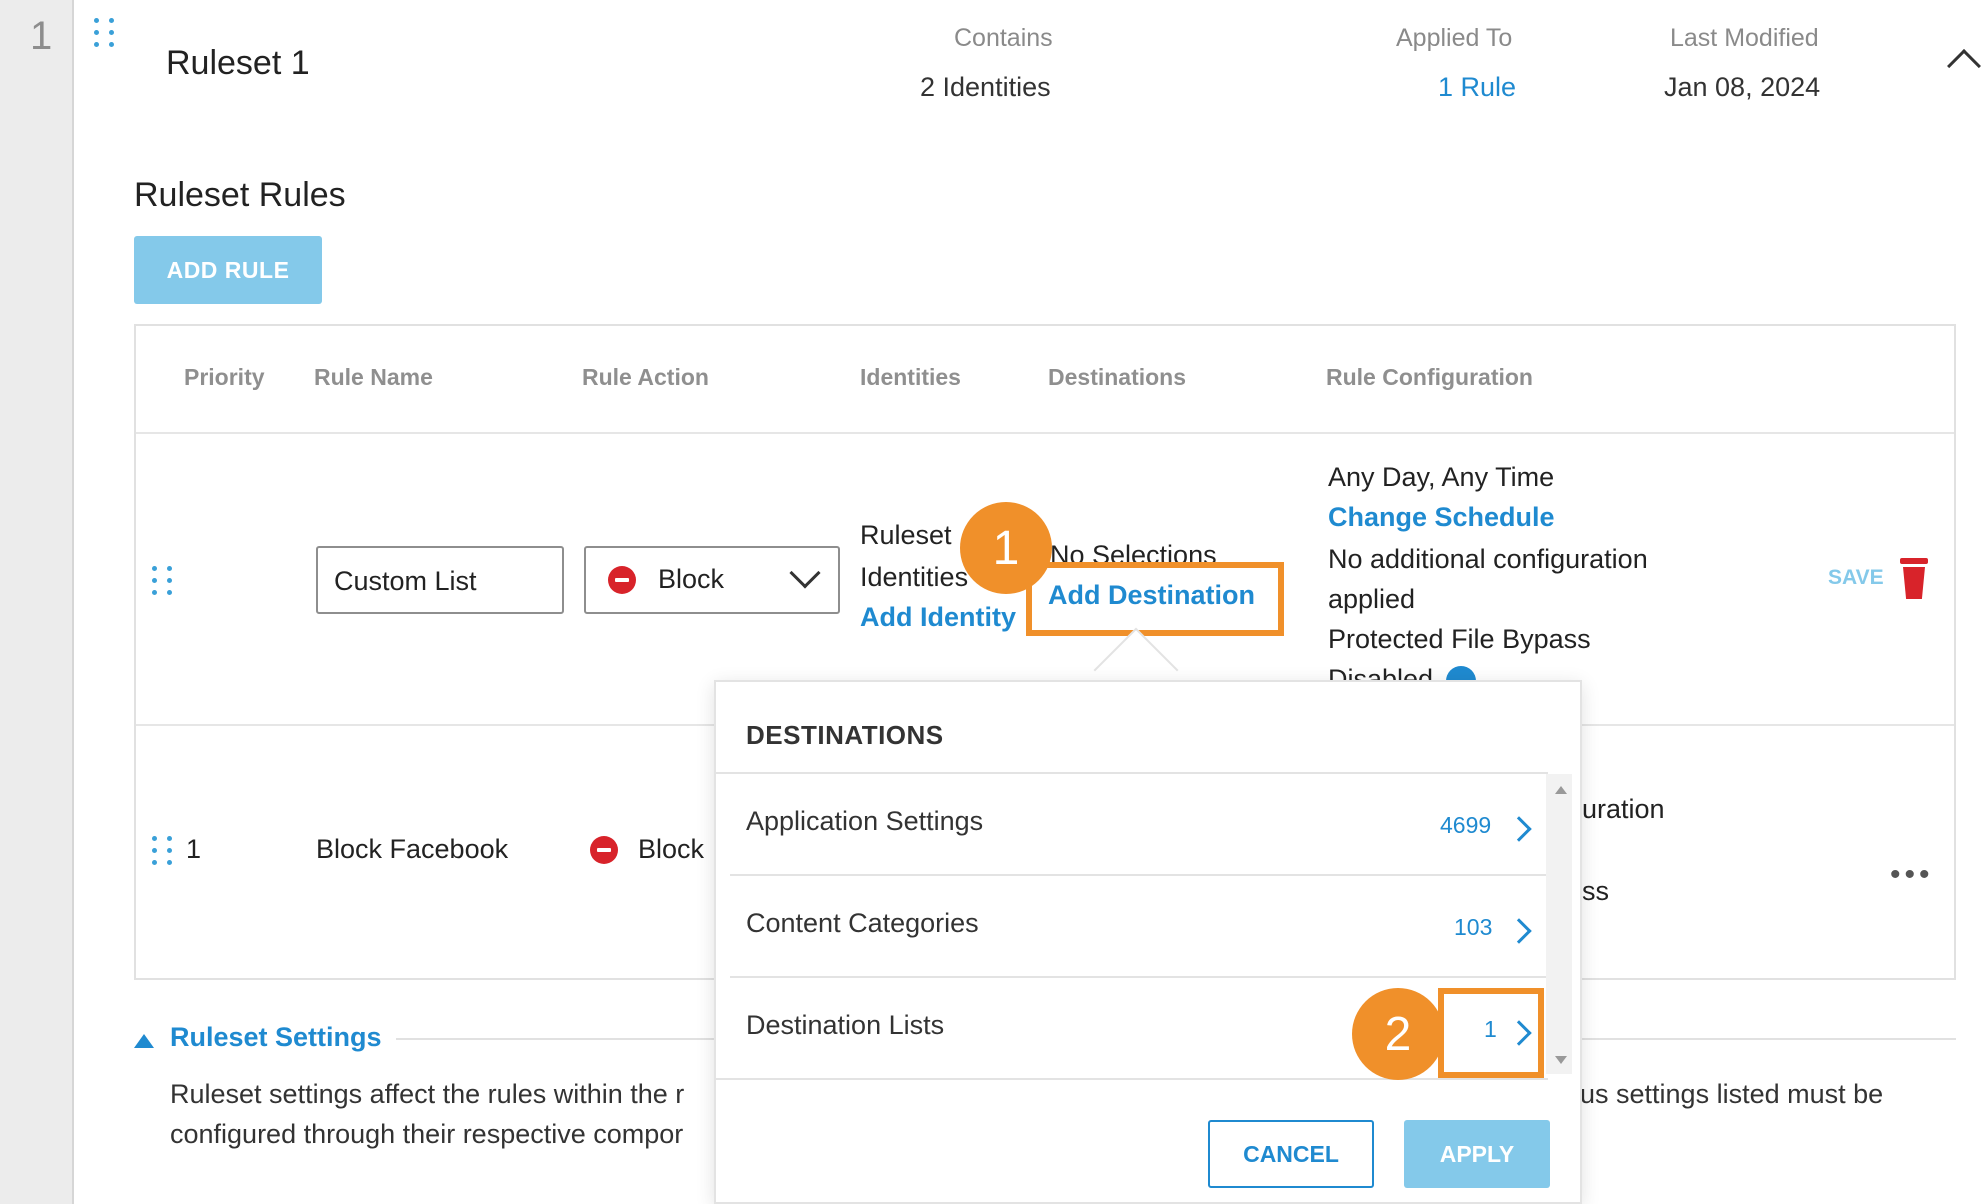 The width and height of the screenshot is (1982, 1204). I want to click on edit-row-drag-handle-icon, so click(163, 580).